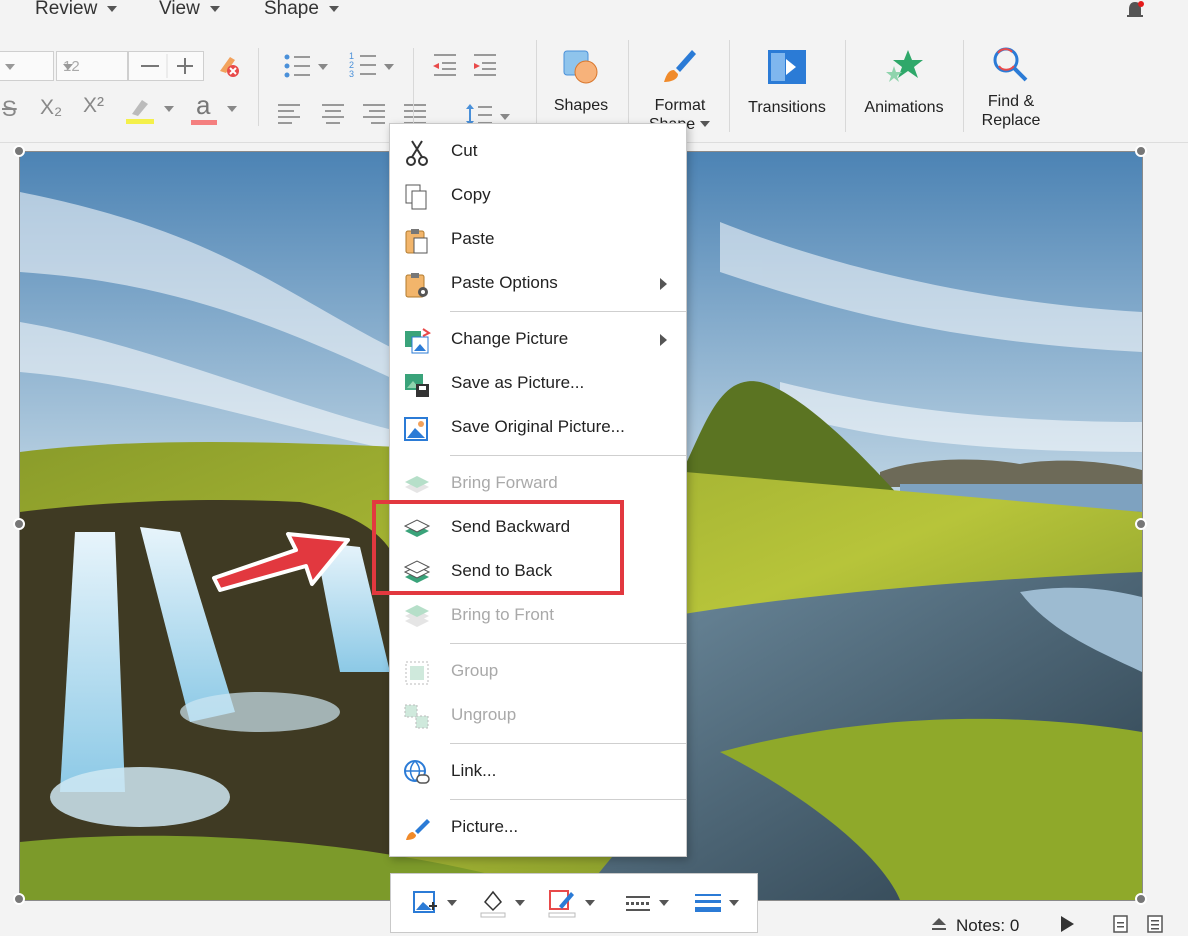  What do you see at coordinates (510, 338) in the screenshot?
I see `menu-item-label: Change Picture` at bounding box center [510, 338].